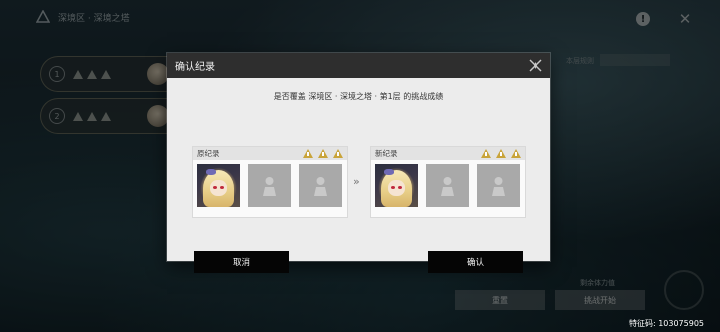 The width and height of the screenshot is (720, 332). What do you see at coordinates (666, 323) in the screenshot?
I see `uid-label: 特征码: 103075905` at bounding box center [666, 323].